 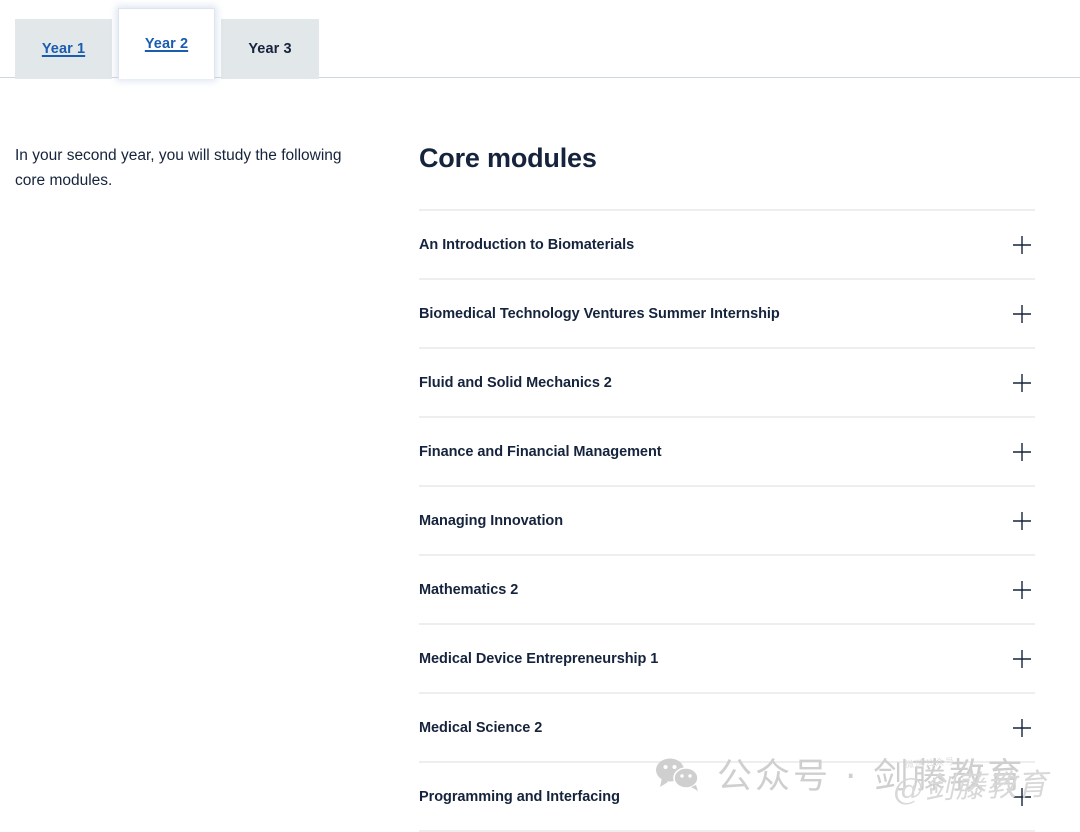 I want to click on list-item: Medical Science 2, so click(x=727, y=728).